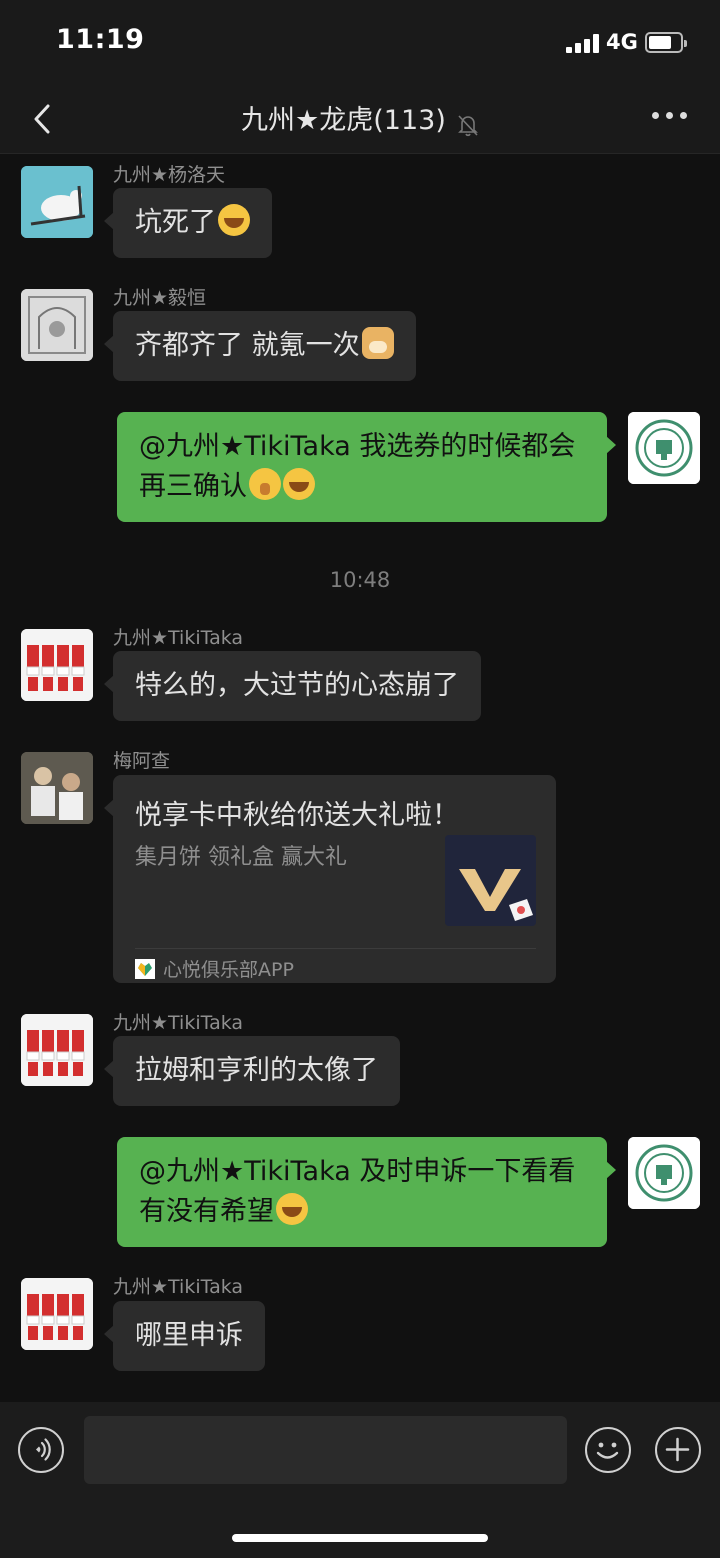 The height and width of the screenshot is (1558, 720). What do you see at coordinates (377, 343) in the screenshot?
I see `doge-emoji-icon` at bounding box center [377, 343].